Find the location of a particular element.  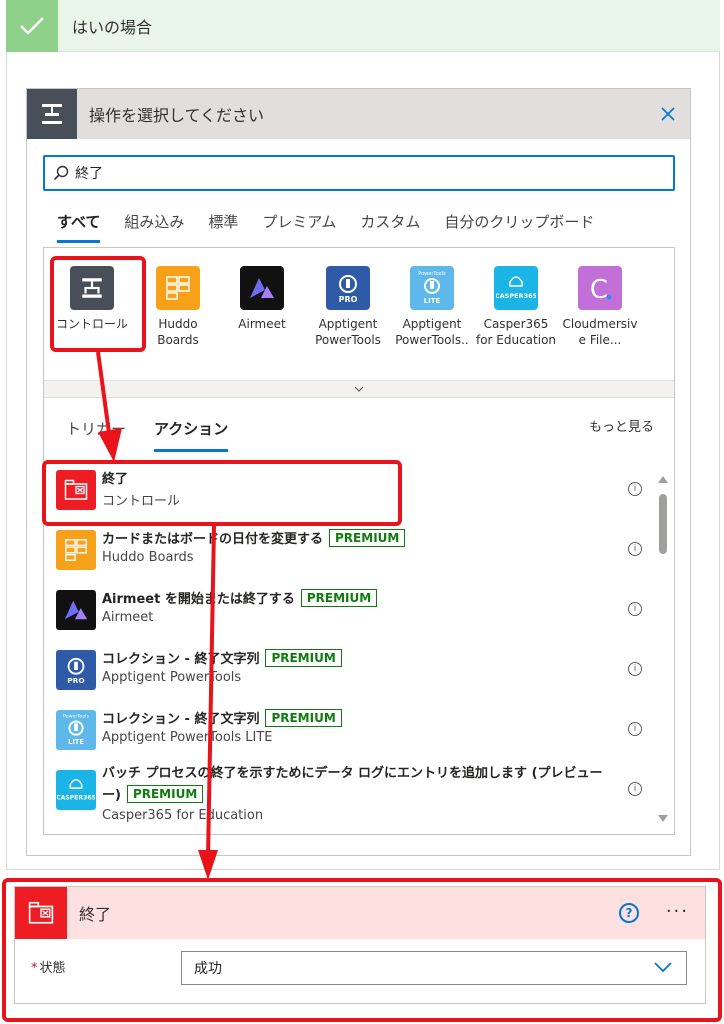

action-name-continued: ー) PREMIUM is located at coordinates (153, 793).